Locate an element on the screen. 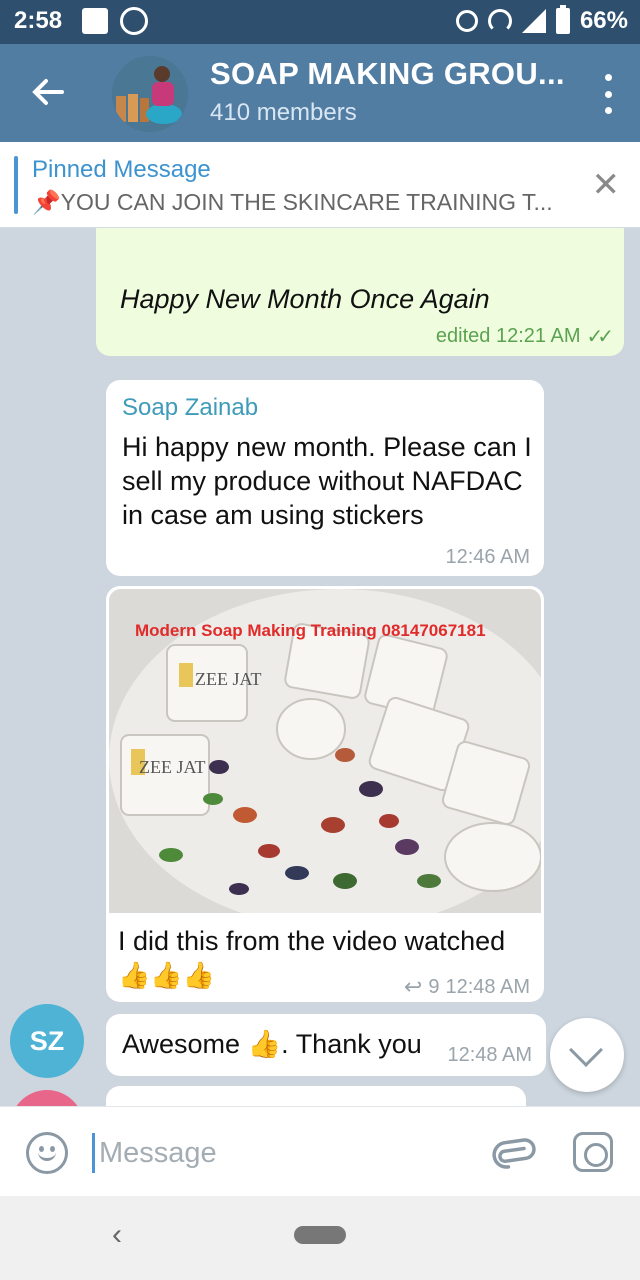 This screenshot has width=640, height=1280. status-icons: 4G 66% is located at coordinates (541, 20).